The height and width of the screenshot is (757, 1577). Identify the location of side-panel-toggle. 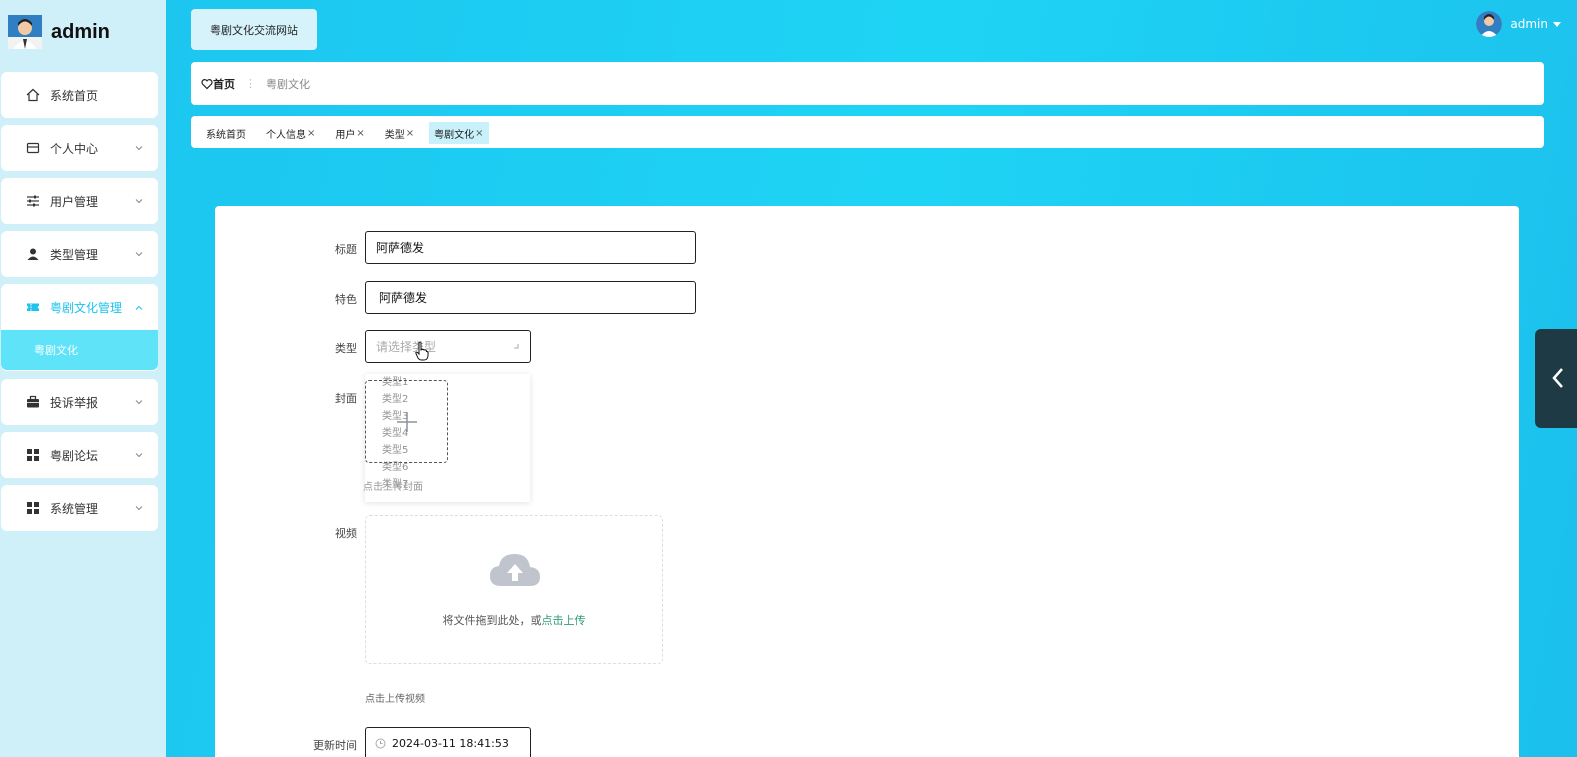
(1556, 378).